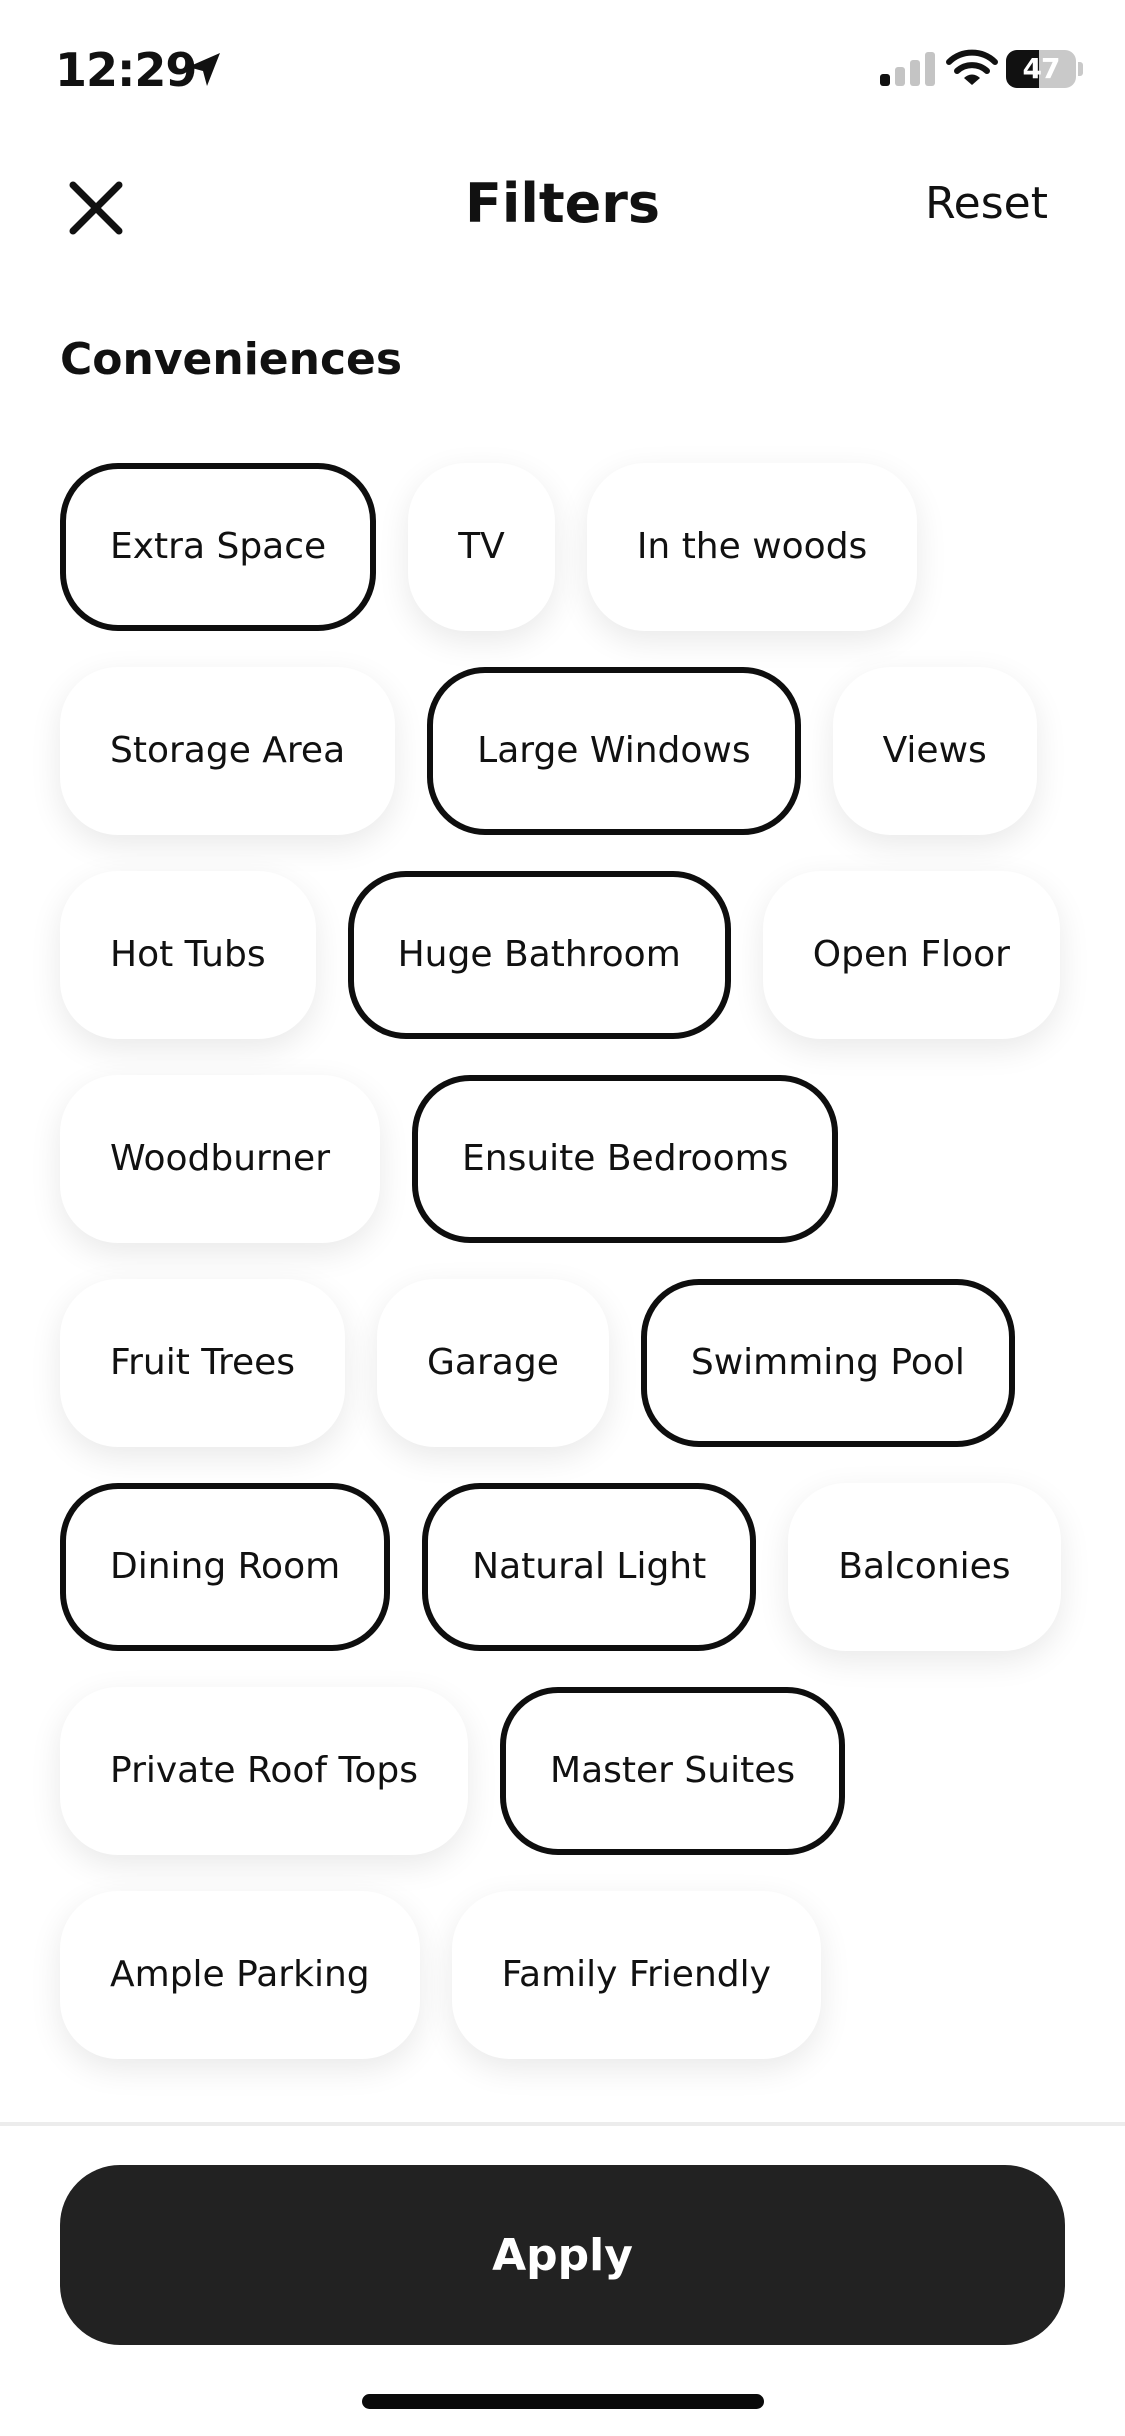 This screenshot has width=1125, height=2436. What do you see at coordinates (204, 69) in the screenshot?
I see `location-arrow-icon` at bounding box center [204, 69].